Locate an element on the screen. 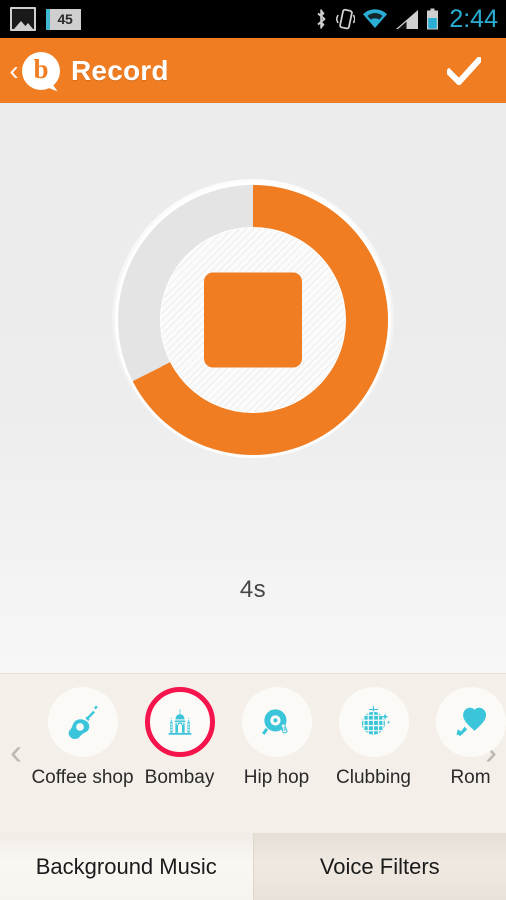  carousel-item-label: Bombay is located at coordinates (179, 777).